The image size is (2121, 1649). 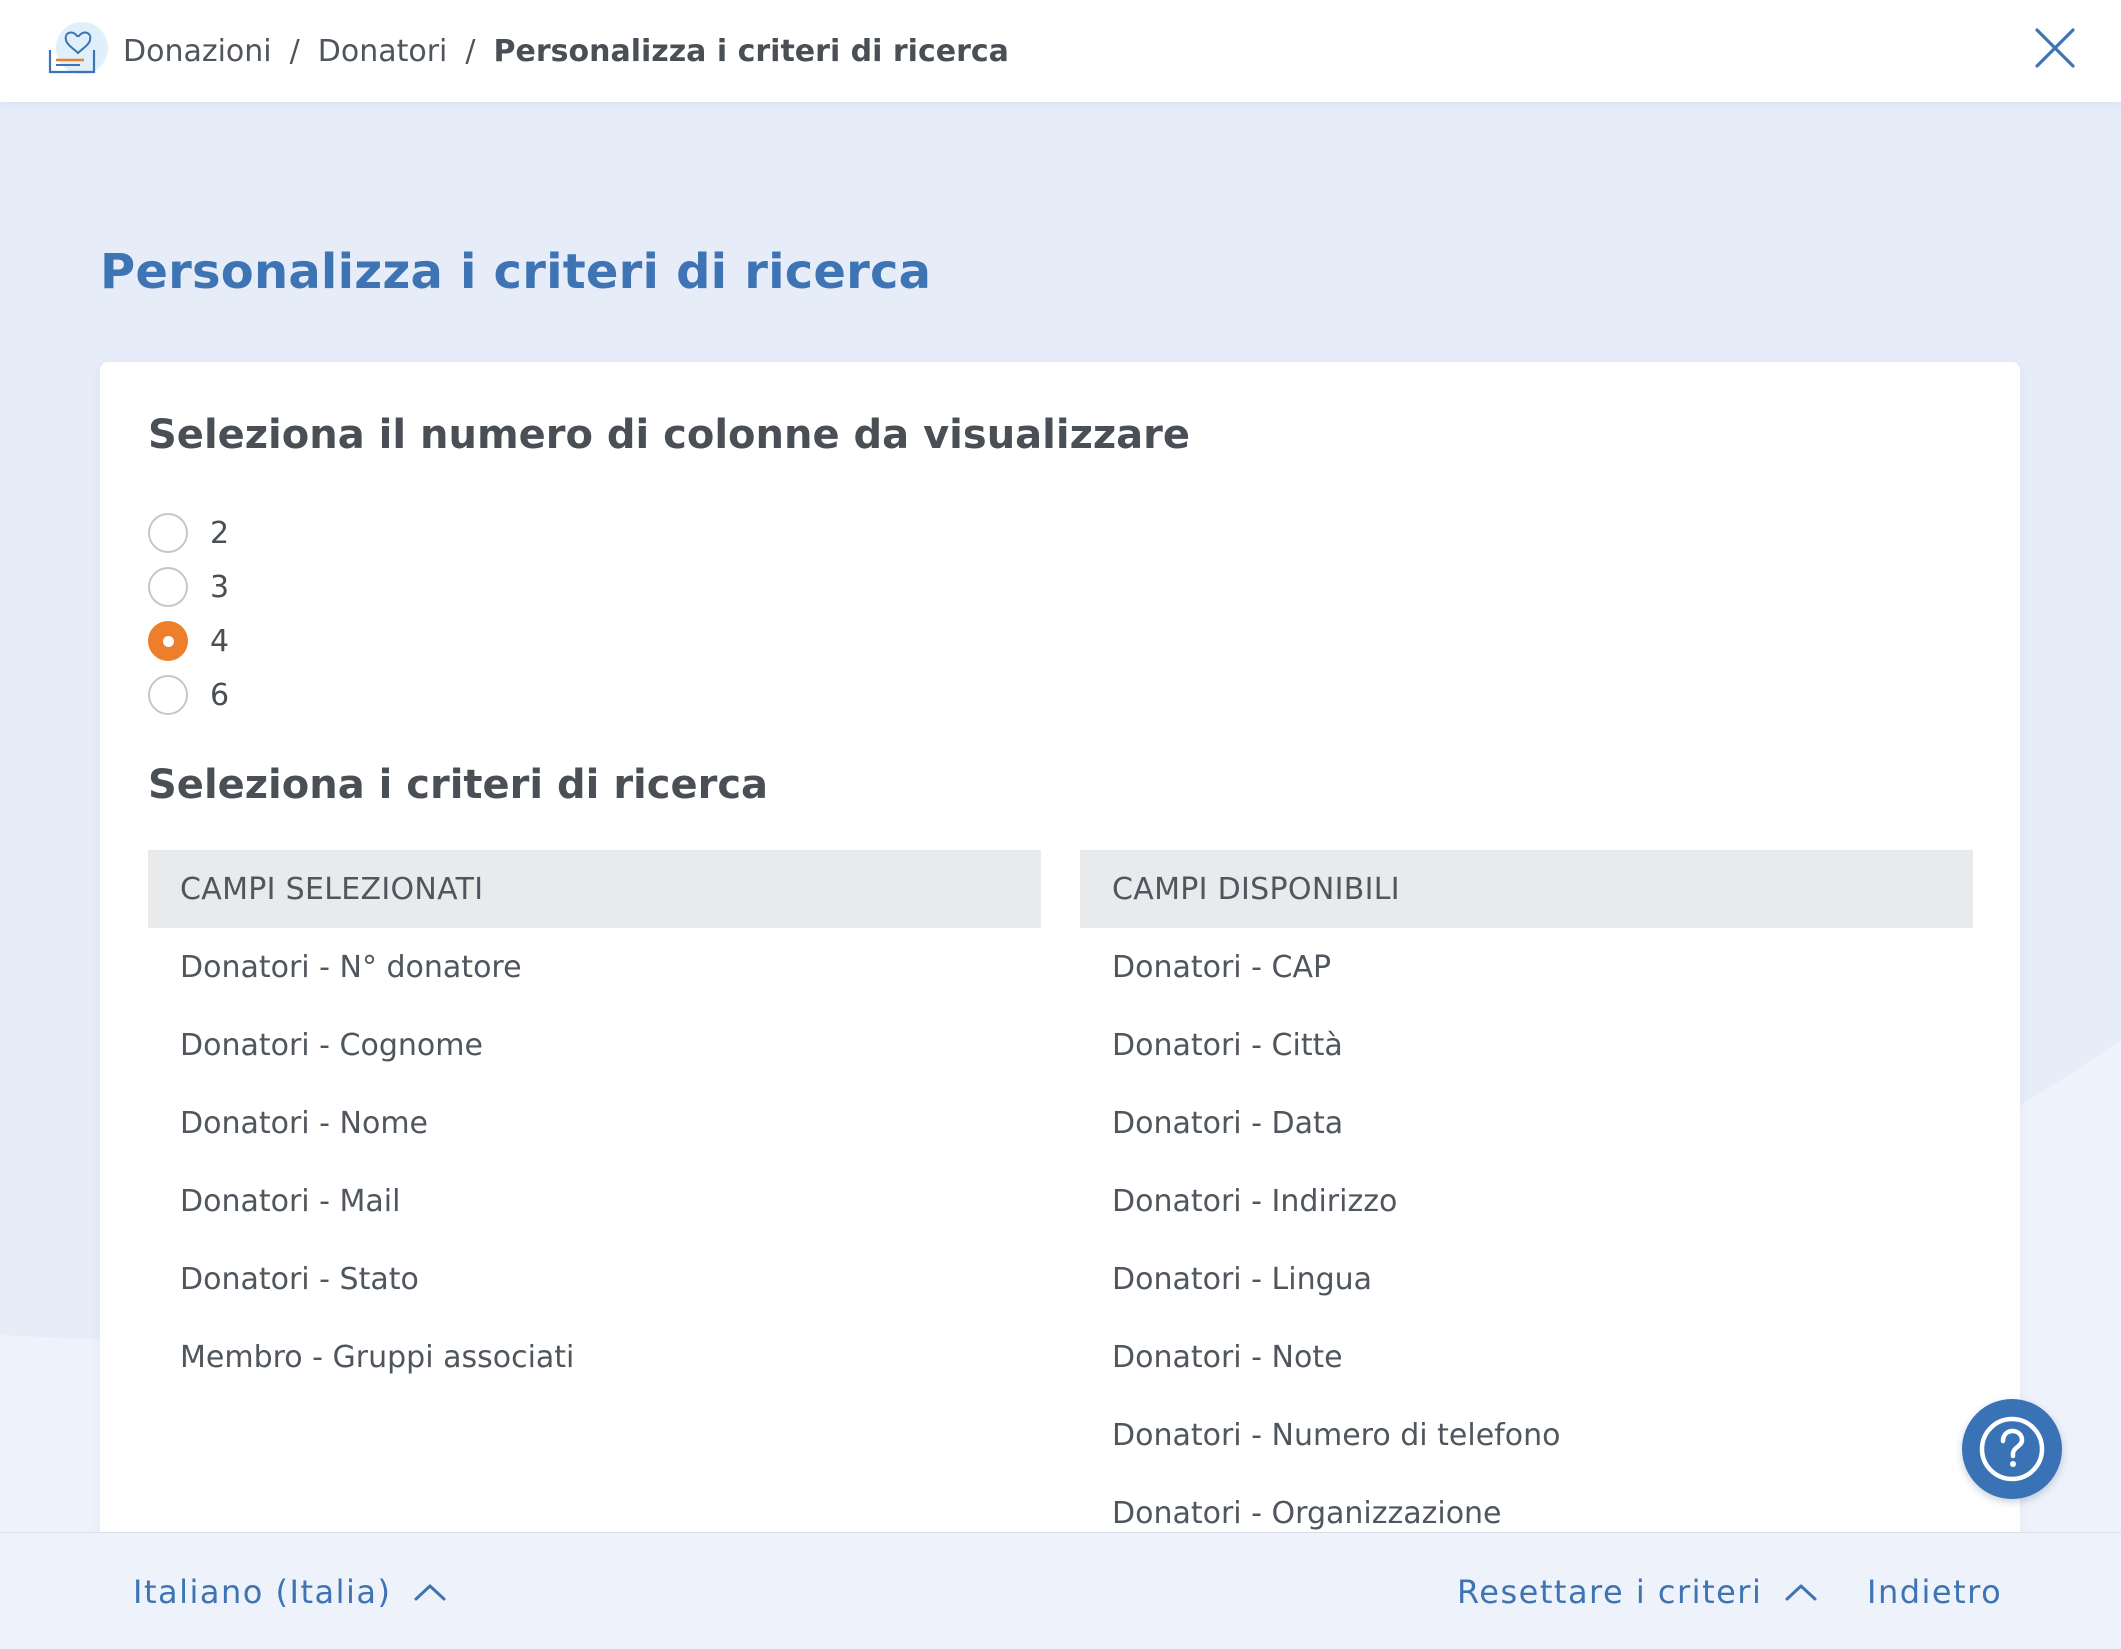 I want to click on selected-field-item: Donatori - Mail, so click(x=594, y=1201).